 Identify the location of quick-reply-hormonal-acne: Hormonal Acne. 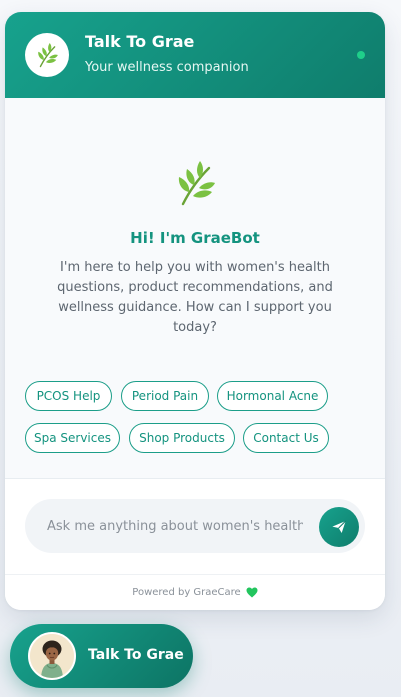
(272, 396).